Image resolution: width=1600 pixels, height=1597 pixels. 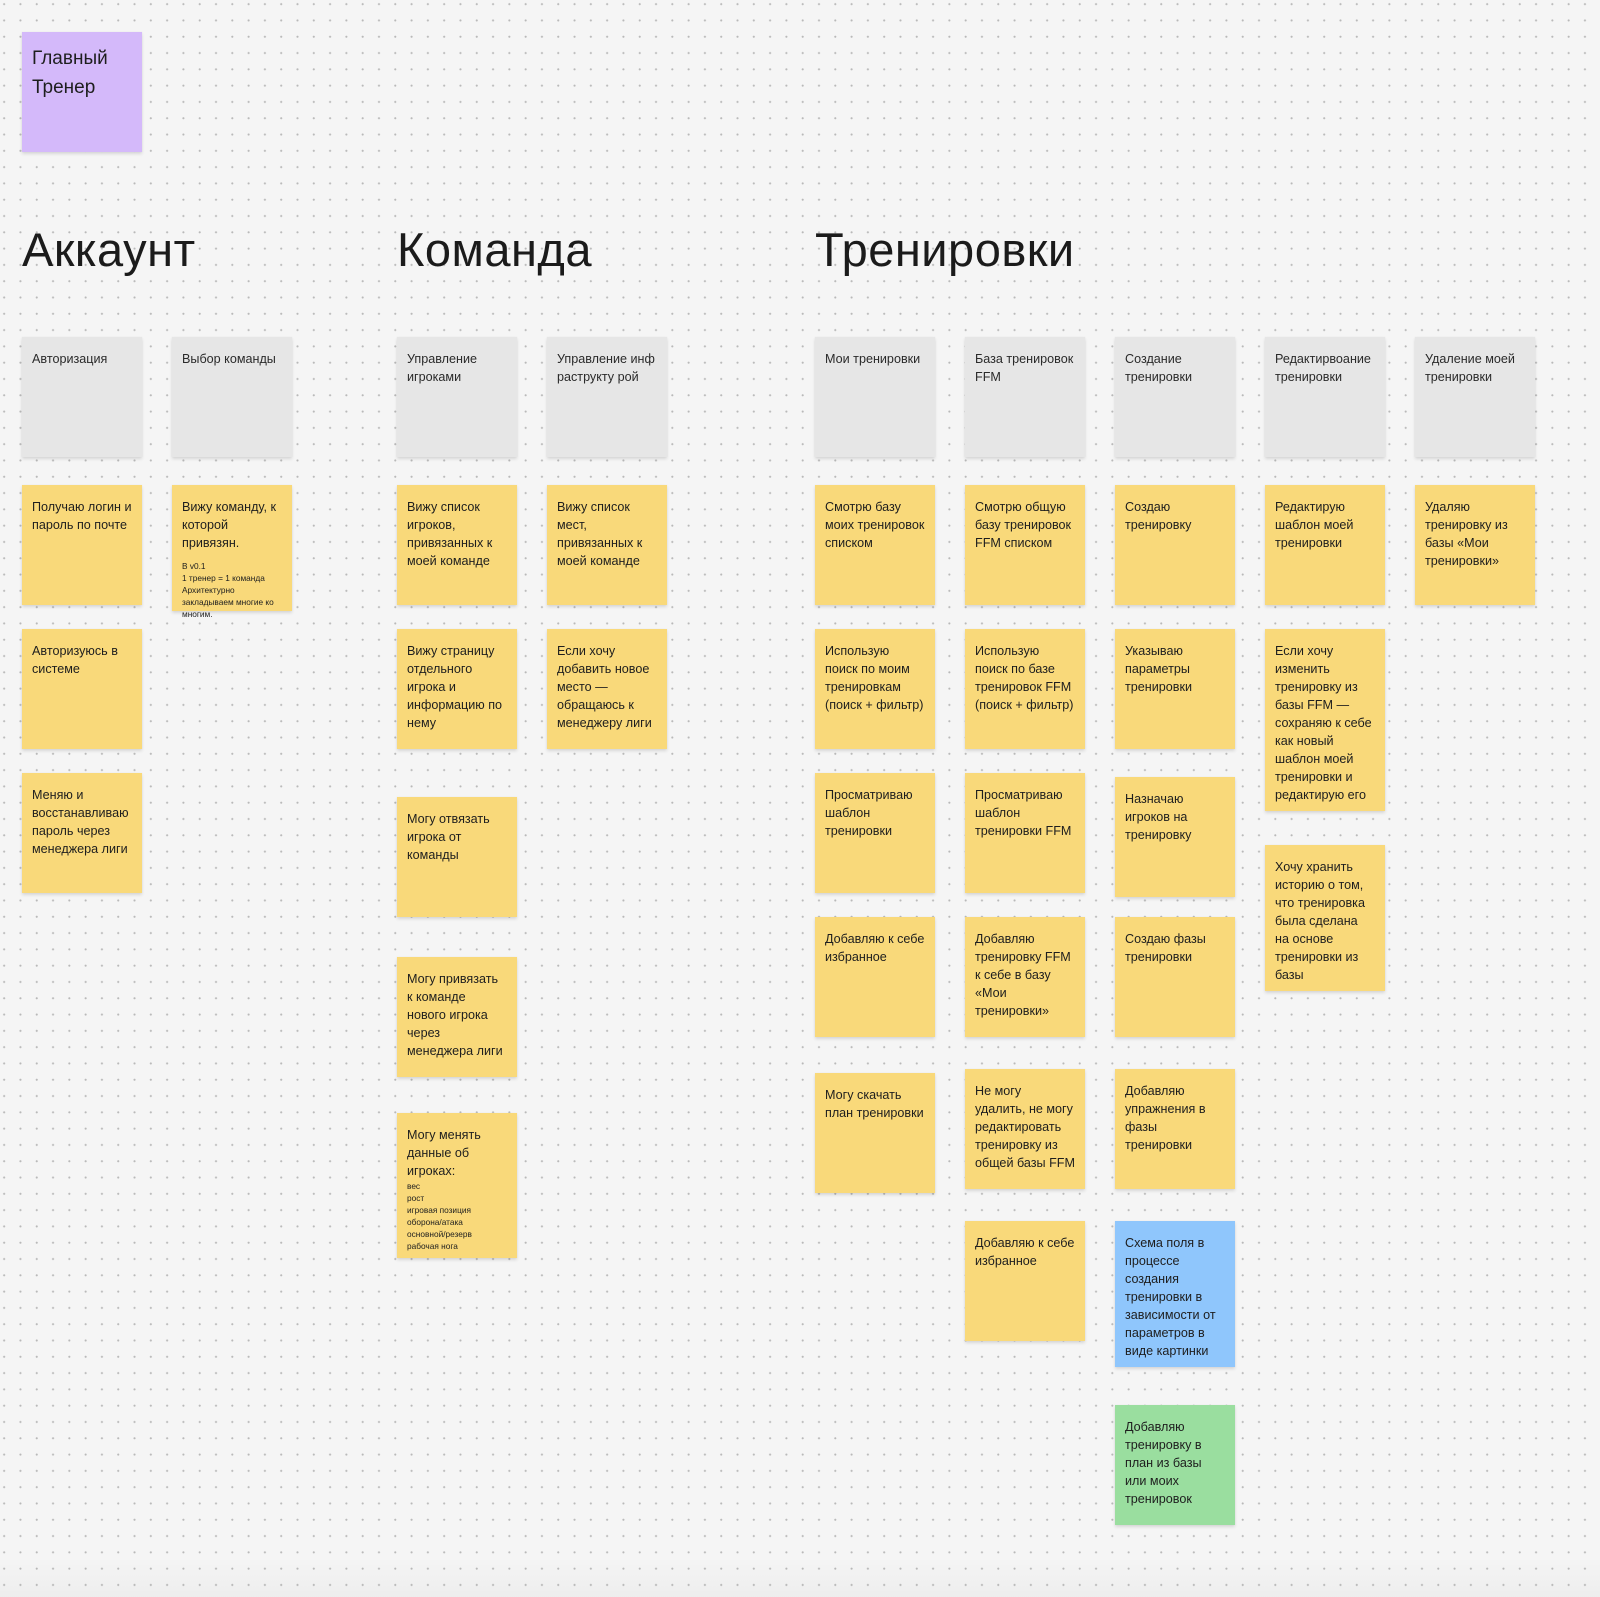 What do you see at coordinates (1023, 813) in the screenshot?
I see `story-text: Просматриваю шаблон тренировки FFM` at bounding box center [1023, 813].